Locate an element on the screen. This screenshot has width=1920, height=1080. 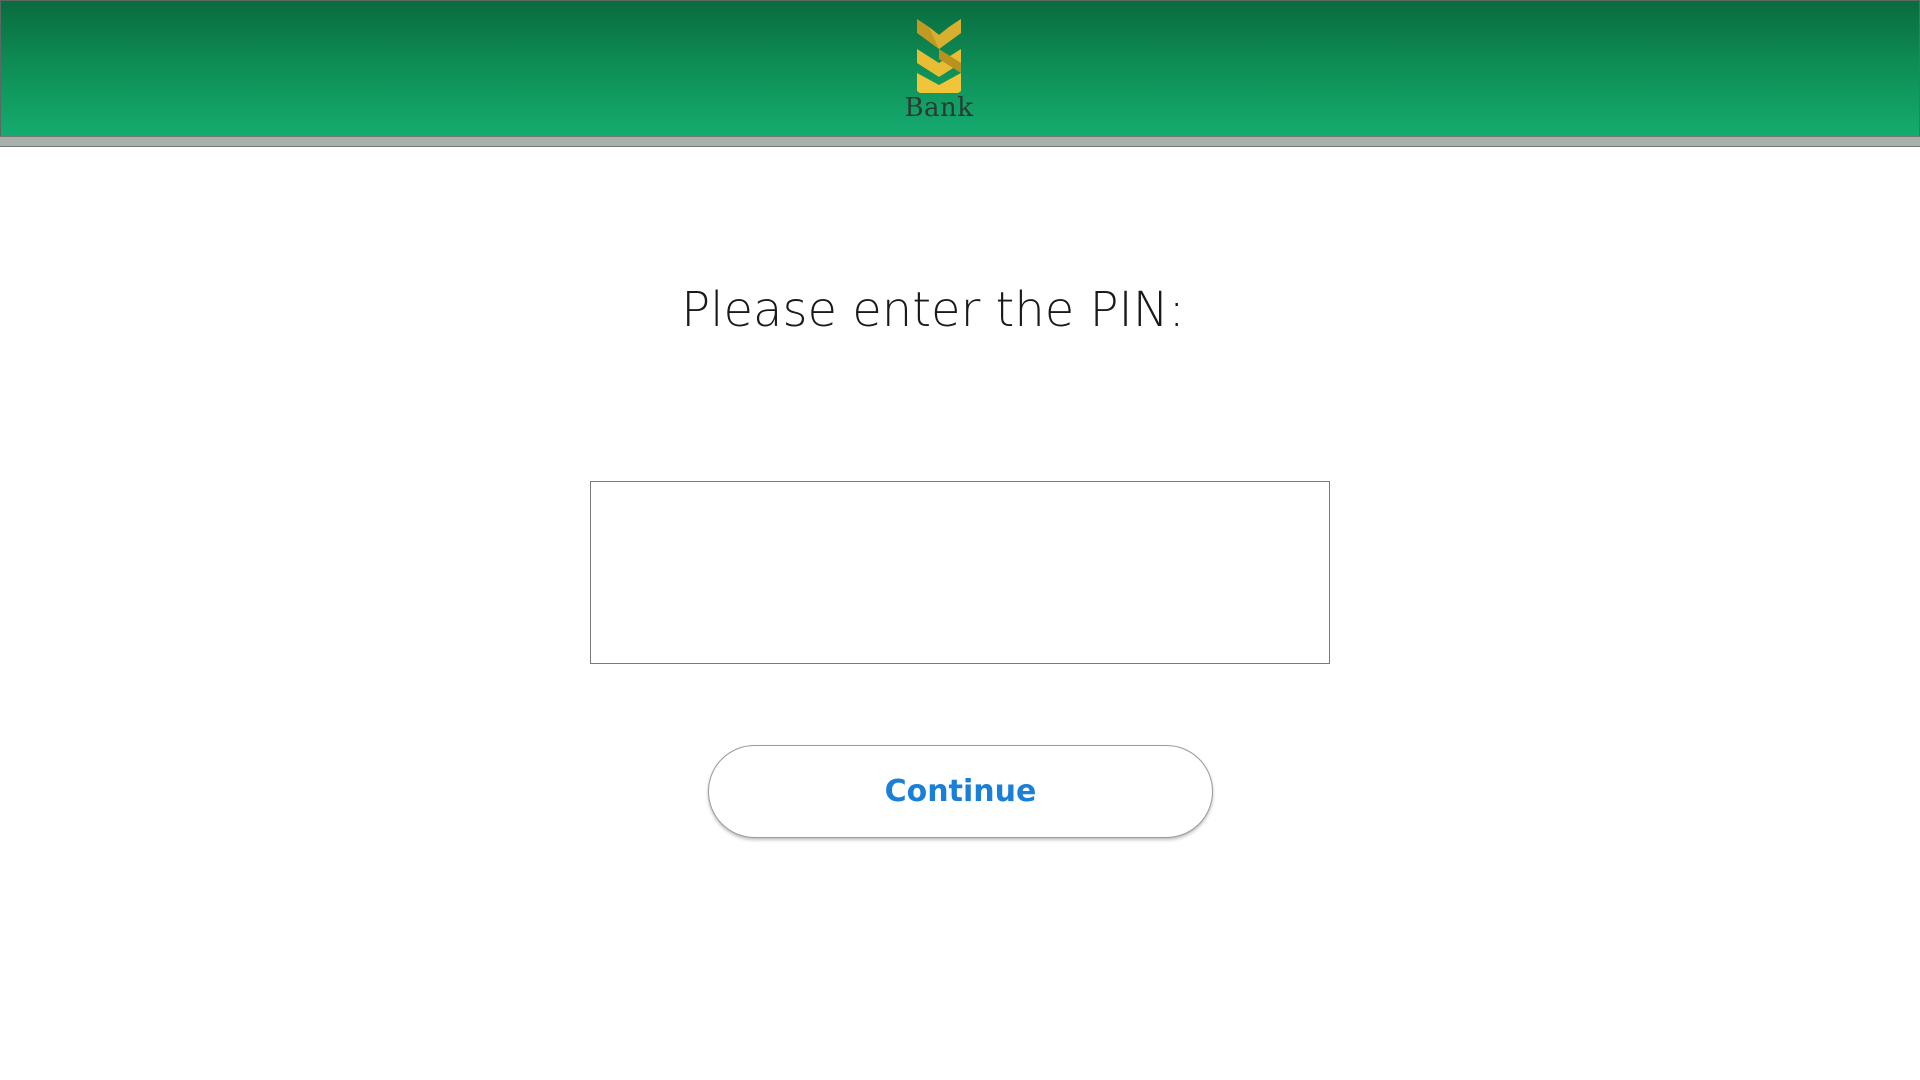
pin-prompt: Please enter the PIN: is located at coordinates (933, 310).